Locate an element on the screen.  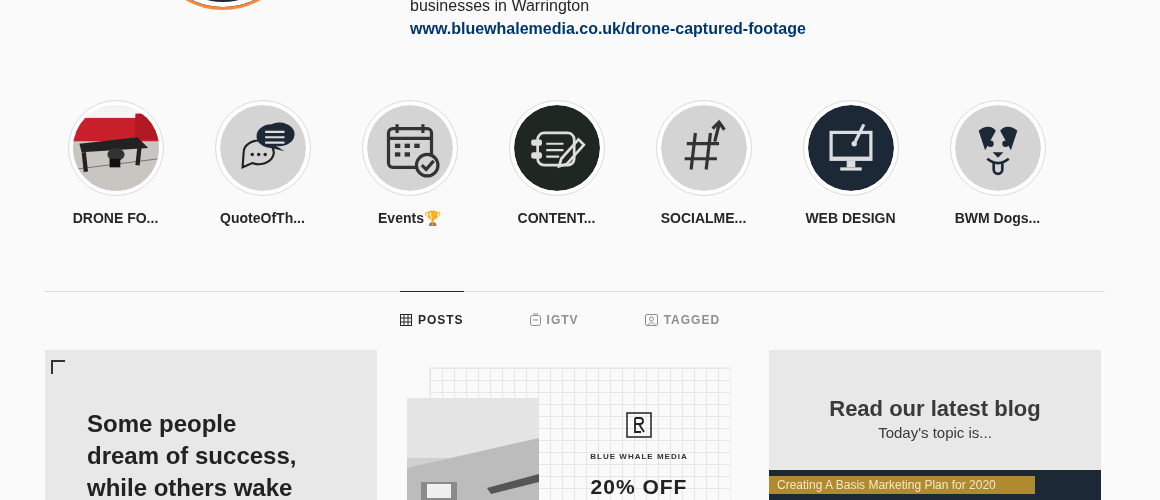
brand-text: BLUE WHALE MEDIA is located at coordinates (639, 456).